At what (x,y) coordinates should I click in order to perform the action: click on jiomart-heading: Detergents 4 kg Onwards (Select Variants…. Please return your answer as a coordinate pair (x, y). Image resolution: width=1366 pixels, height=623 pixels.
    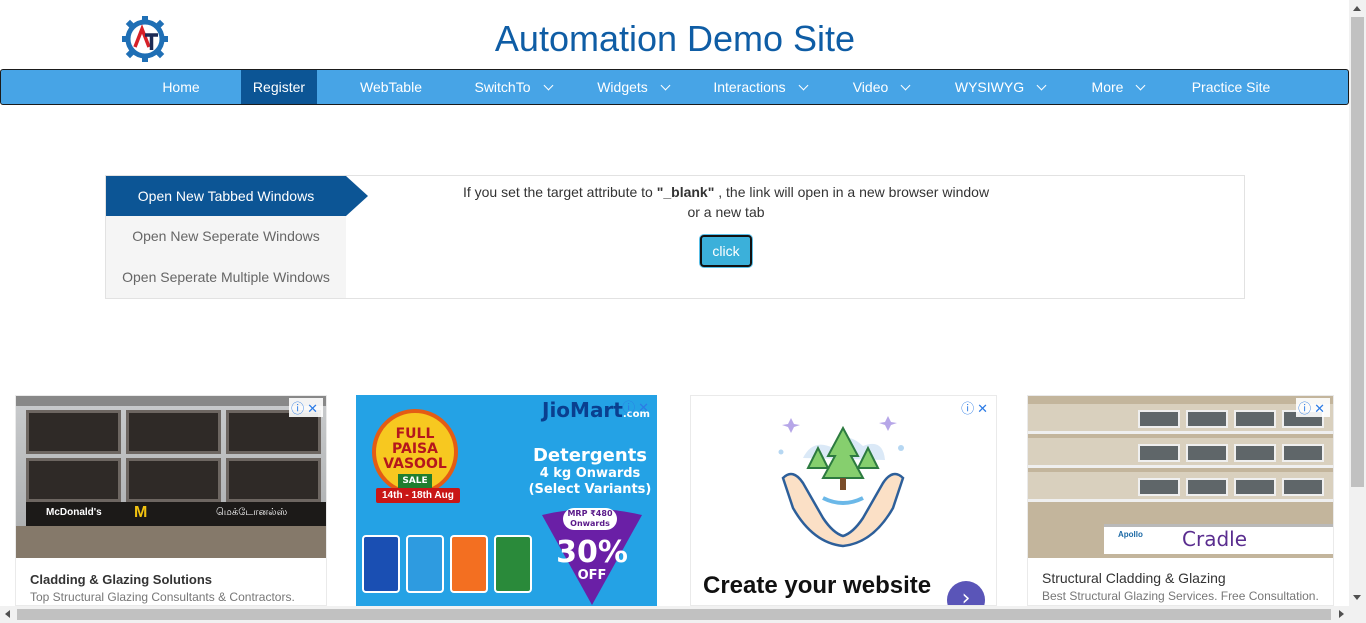
    Looking at the image, I should click on (590, 471).